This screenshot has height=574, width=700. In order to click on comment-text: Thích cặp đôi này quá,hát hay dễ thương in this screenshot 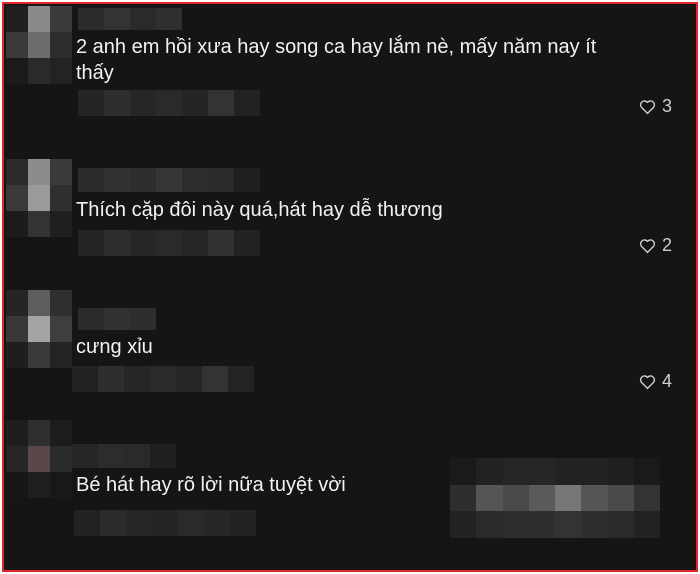, I will do `click(259, 210)`.